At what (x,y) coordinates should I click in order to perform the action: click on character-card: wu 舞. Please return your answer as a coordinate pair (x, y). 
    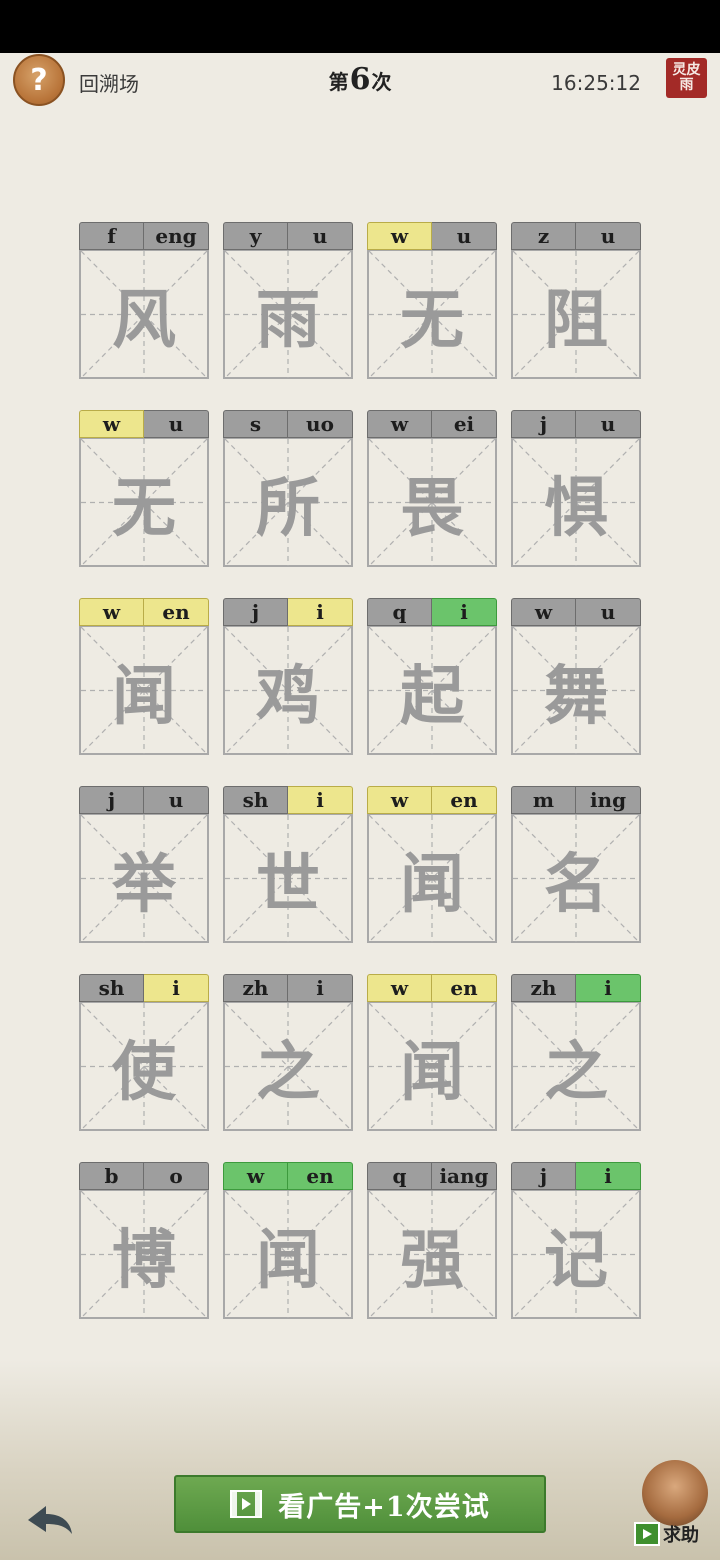
    Looking at the image, I should click on (576, 676).